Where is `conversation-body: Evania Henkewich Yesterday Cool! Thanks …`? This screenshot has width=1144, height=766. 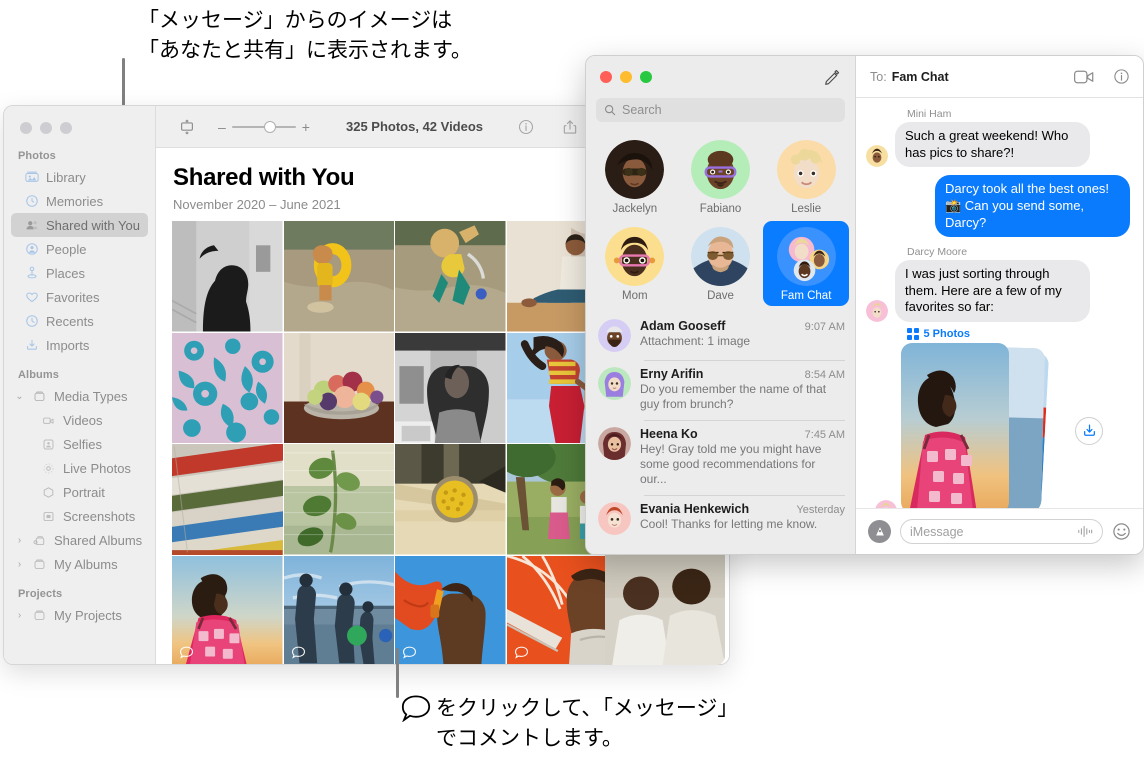 conversation-body: Evania Henkewich Yesterday Cool! Thanks … is located at coordinates (742, 518).